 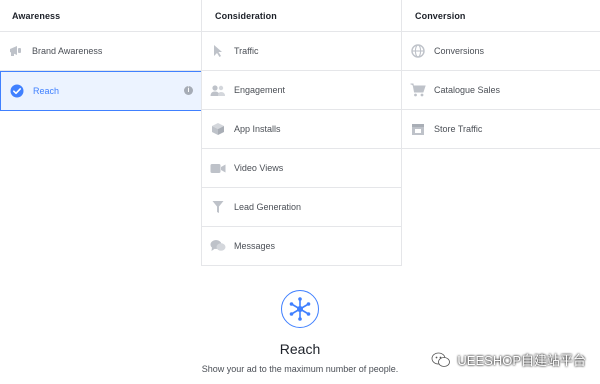 I want to click on objective-label: Brand Awareness, so click(x=67, y=51).